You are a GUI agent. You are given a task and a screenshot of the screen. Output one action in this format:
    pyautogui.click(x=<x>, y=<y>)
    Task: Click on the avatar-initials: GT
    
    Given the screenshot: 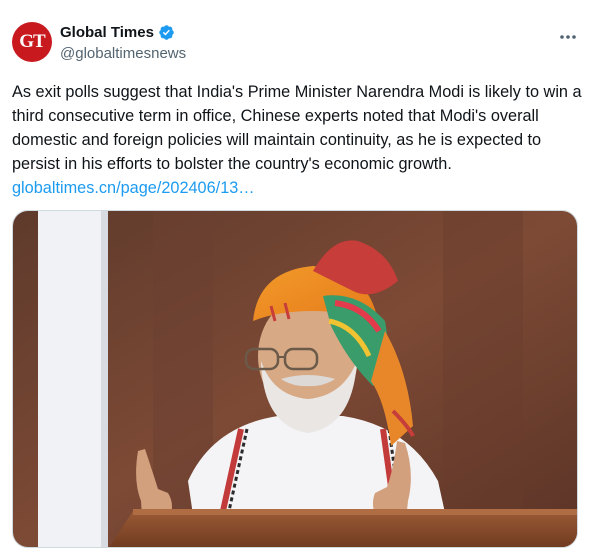 What is the action you would take?
    pyautogui.click(x=32, y=41)
    